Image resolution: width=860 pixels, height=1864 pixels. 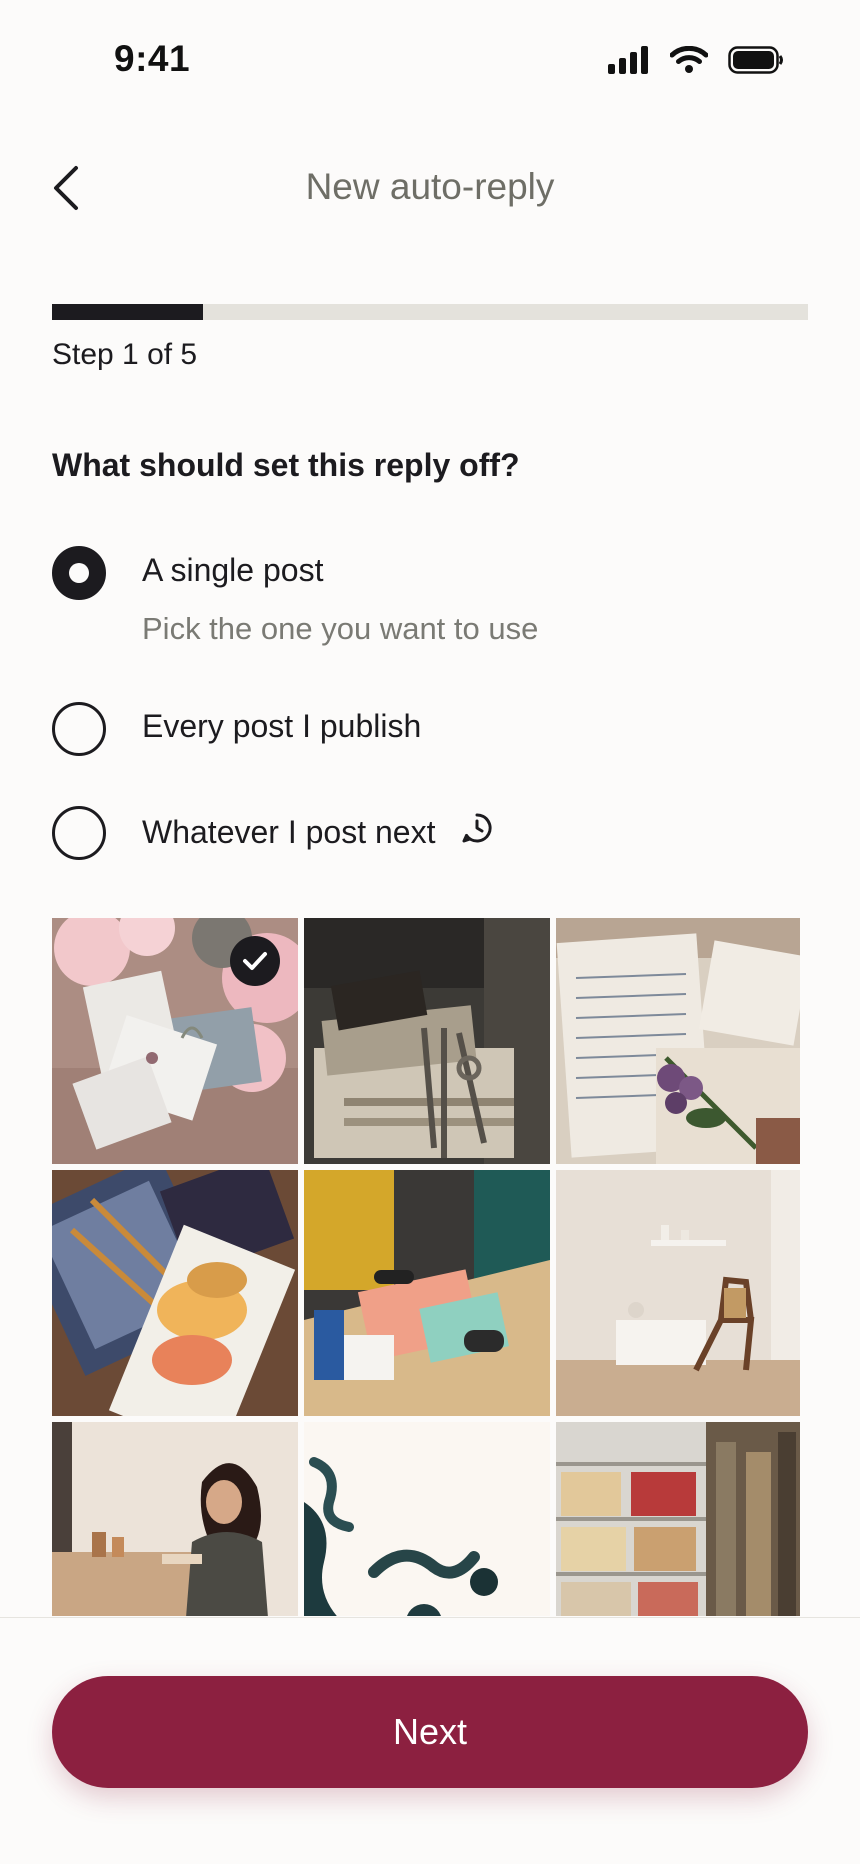 I want to click on option-label: Every post I publish, so click(x=282, y=726).